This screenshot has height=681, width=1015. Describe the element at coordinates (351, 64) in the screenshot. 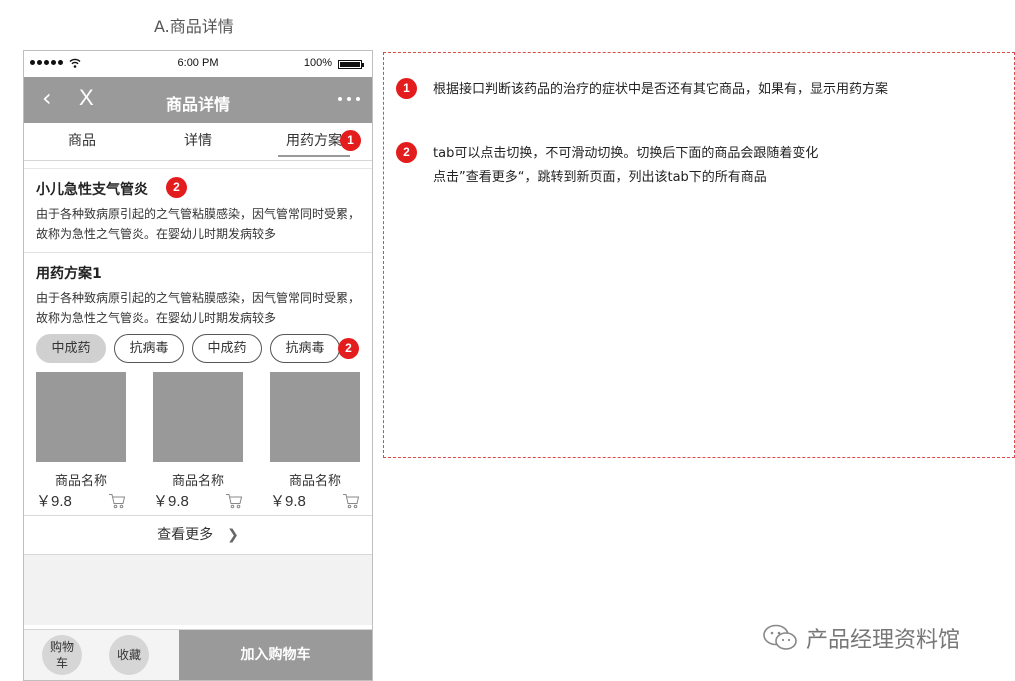

I see `battery-icon` at that location.